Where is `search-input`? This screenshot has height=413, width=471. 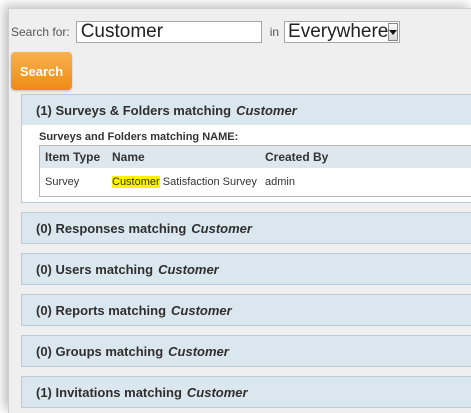 search-input is located at coordinates (169, 32).